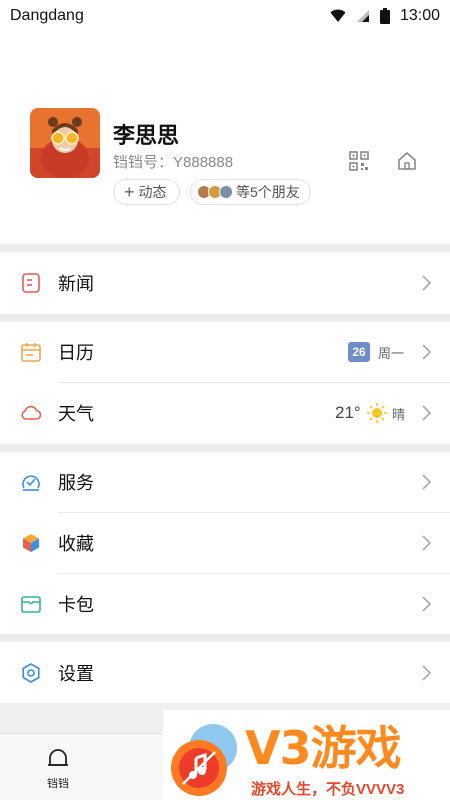 This screenshot has height=800, width=450. What do you see at coordinates (58, 784) in the screenshot?
I see `tab-label: 铛铛` at bounding box center [58, 784].